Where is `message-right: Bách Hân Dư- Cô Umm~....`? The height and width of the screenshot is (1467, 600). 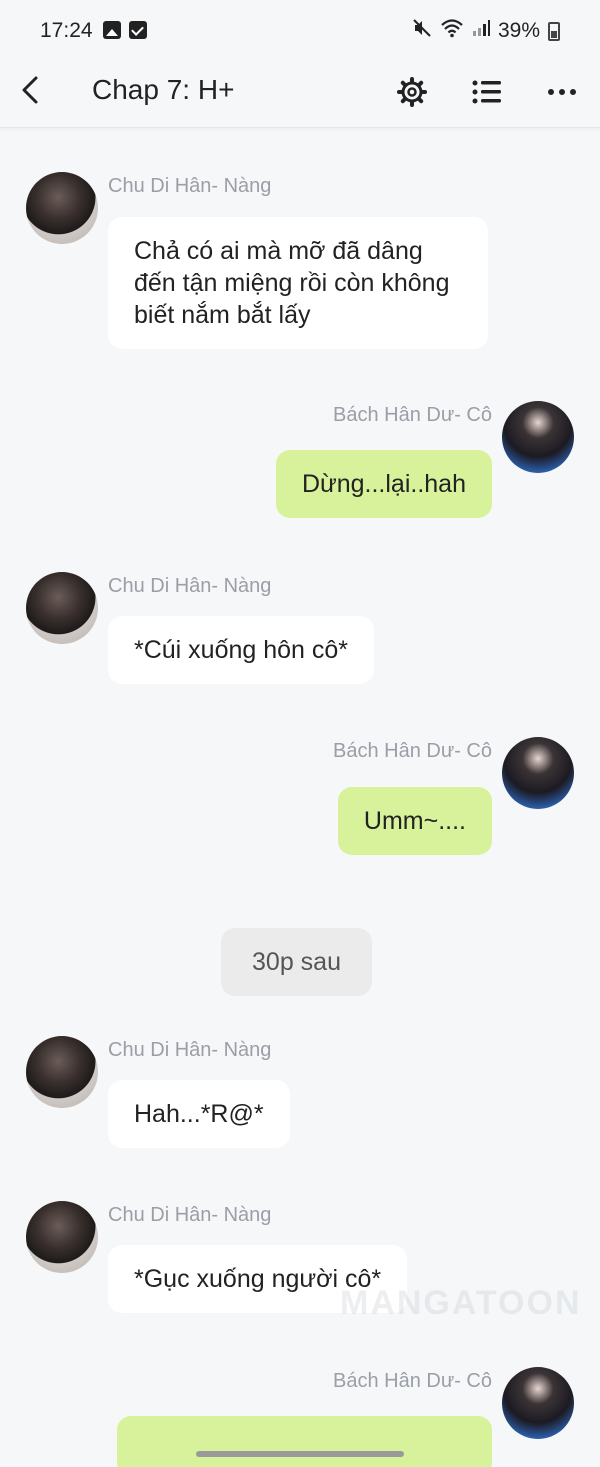
message-right: Bách Hân Dư- Cô Umm~.... is located at coordinates (300, 795).